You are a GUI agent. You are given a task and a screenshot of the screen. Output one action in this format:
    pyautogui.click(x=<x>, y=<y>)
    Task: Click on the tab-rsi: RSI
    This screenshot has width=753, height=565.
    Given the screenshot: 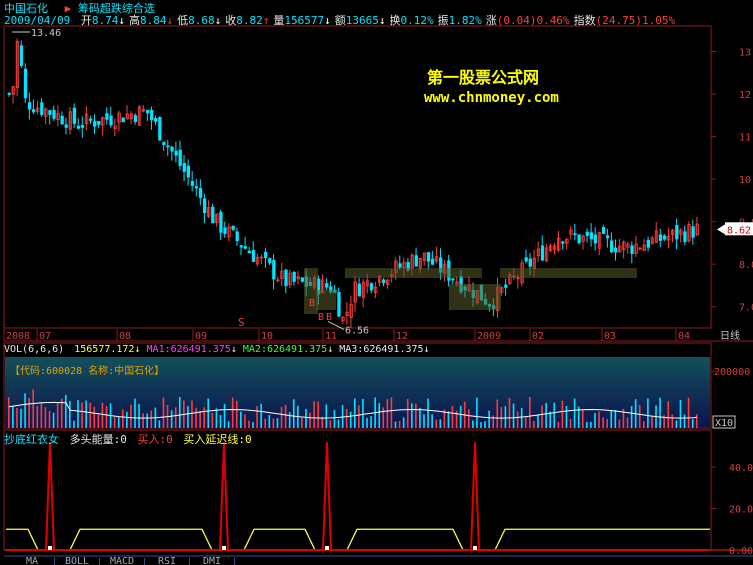 What is the action you would take?
    pyautogui.click(x=167, y=561)
    